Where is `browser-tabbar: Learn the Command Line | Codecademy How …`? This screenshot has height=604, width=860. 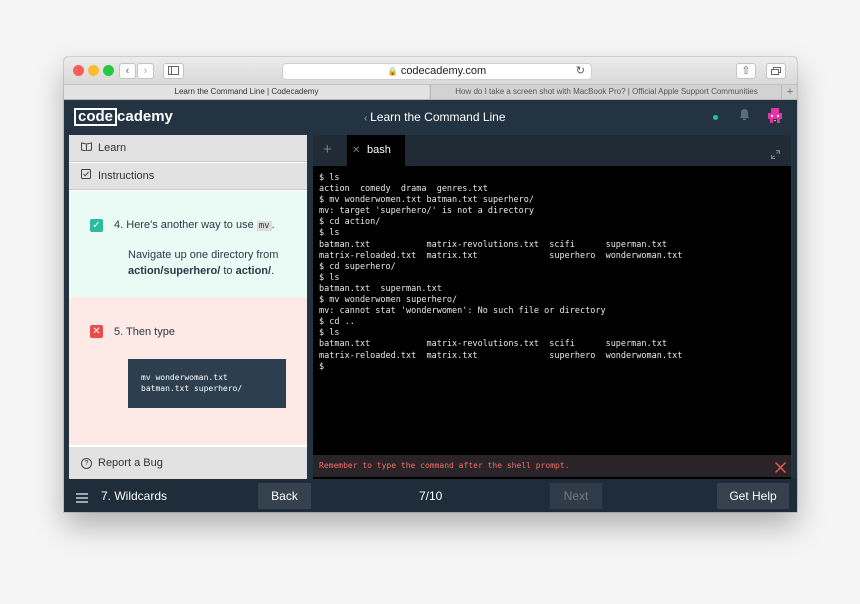
browser-tabbar: Learn the Command Line | Codecademy How … is located at coordinates (430, 92).